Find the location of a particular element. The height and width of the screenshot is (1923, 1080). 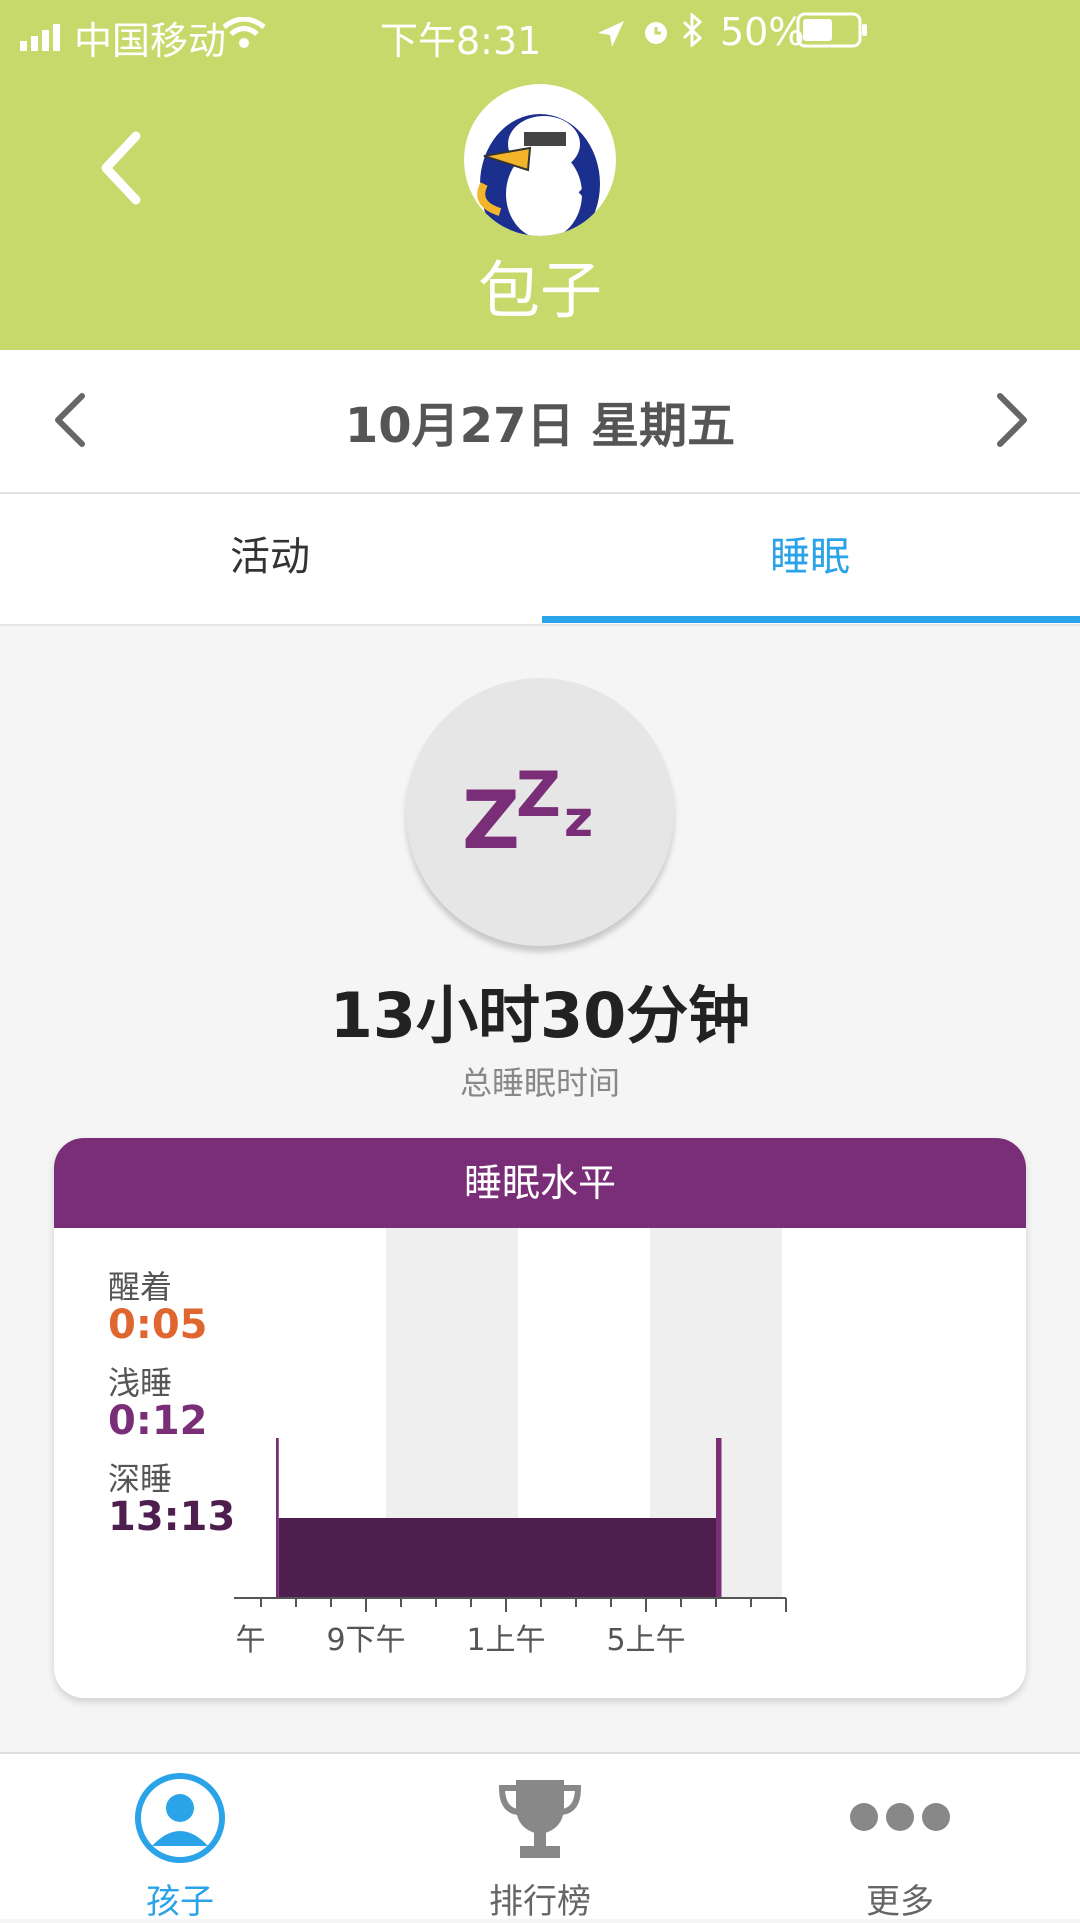

tab-sleep: 睡眠 is located at coordinates (810, 559).